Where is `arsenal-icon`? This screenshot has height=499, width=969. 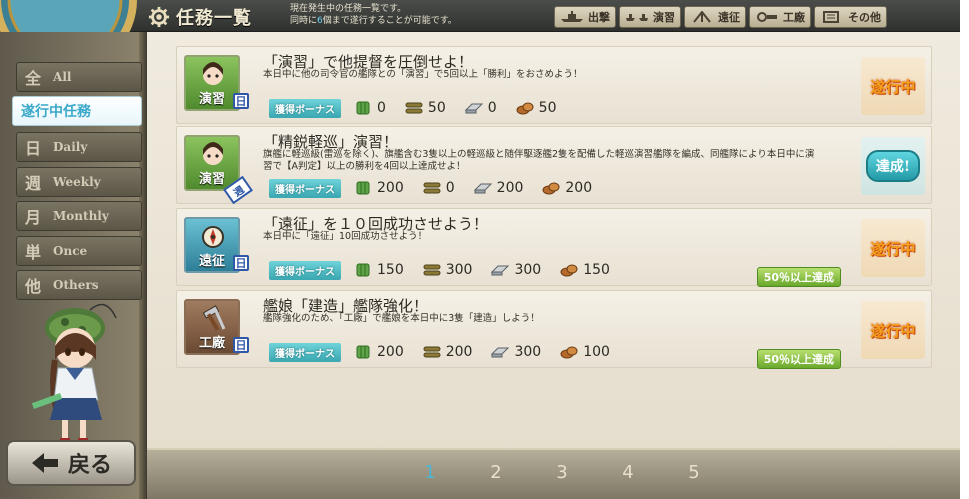 arsenal-icon is located at coordinates (767, 17).